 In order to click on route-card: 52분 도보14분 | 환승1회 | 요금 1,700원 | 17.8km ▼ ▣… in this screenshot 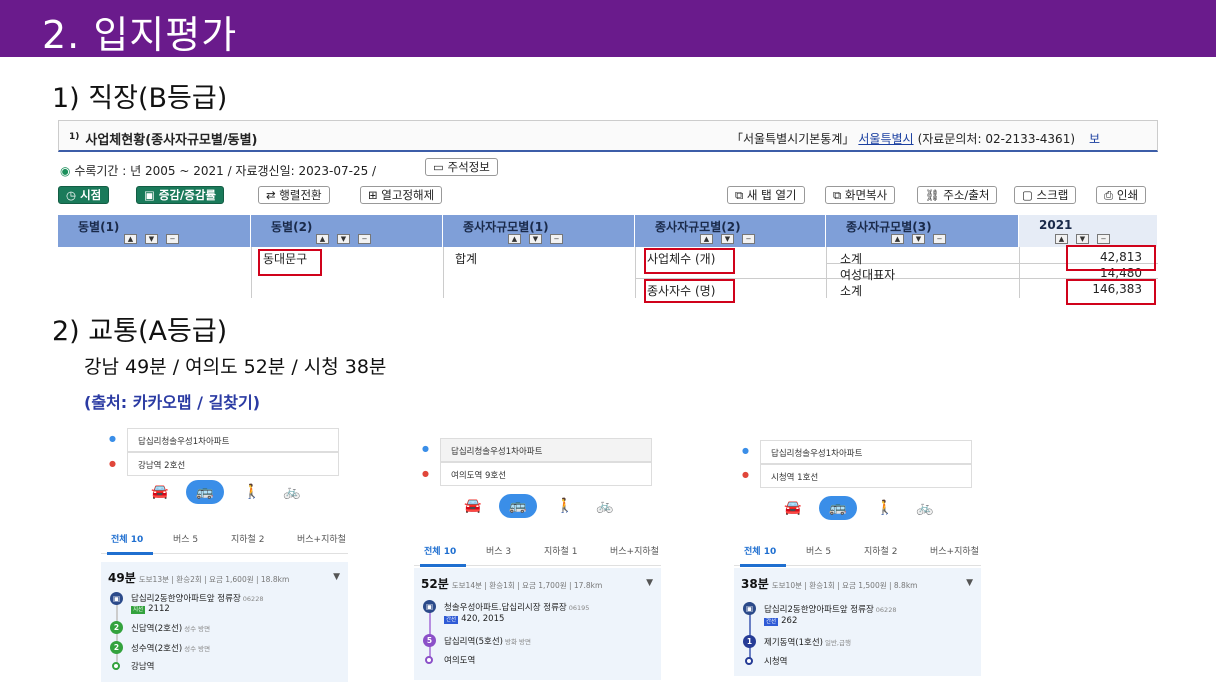, I will do `click(537, 624)`.